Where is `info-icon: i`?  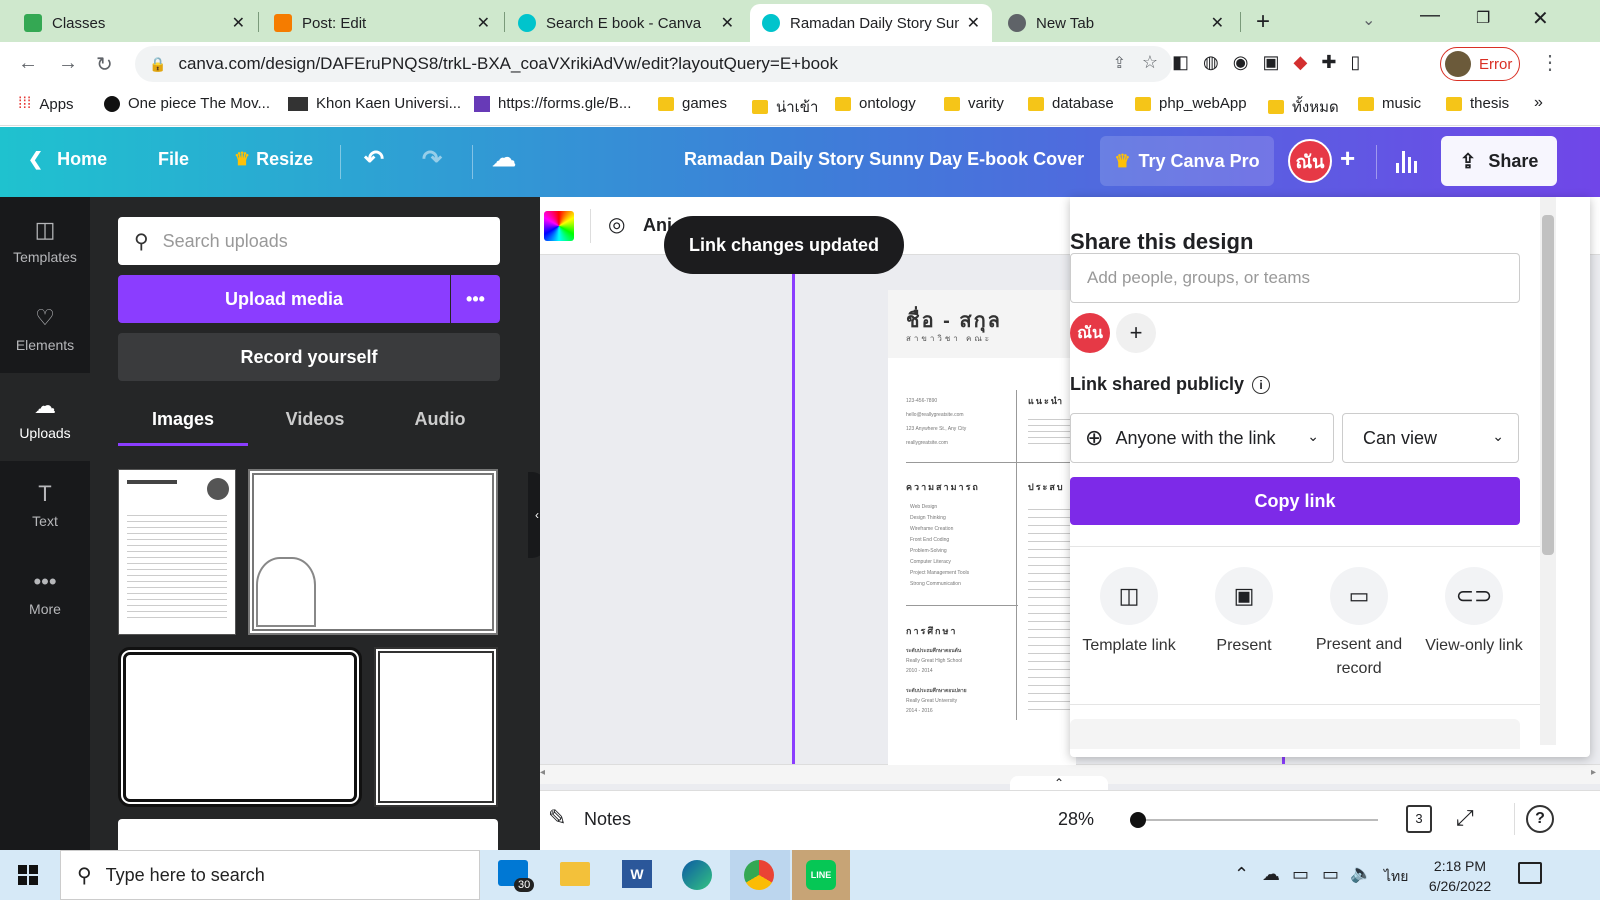
info-icon: i is located at coordinates (1261, 384).